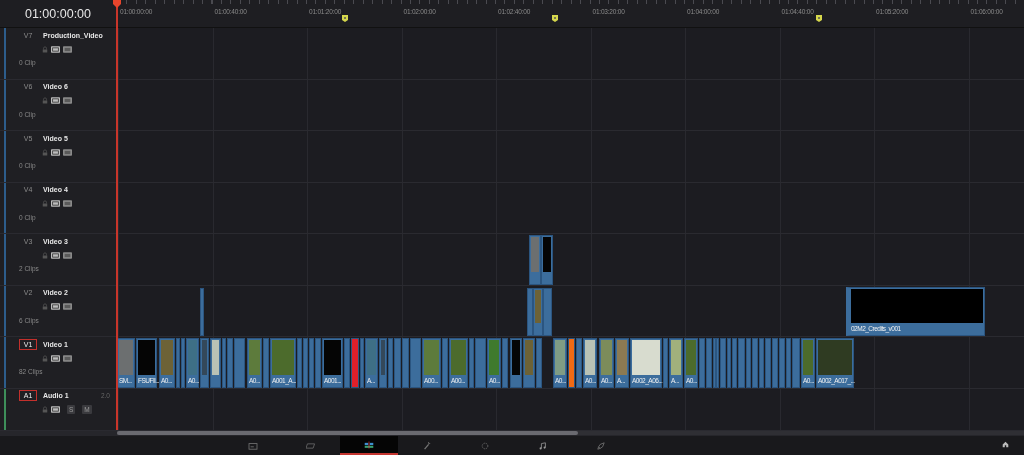 Image resolution: width=1024 pixels, height=455 pixels. I want to click on page-tab, so click(369, 445).